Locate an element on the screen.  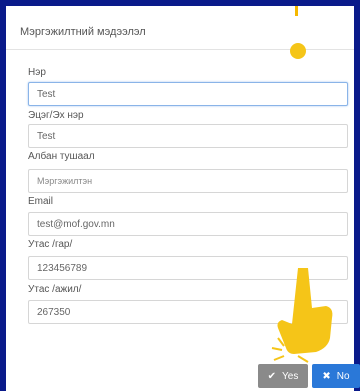
dialog-title: Мэргэжилтний мэдээлэл is located at coordinates (83, 32).